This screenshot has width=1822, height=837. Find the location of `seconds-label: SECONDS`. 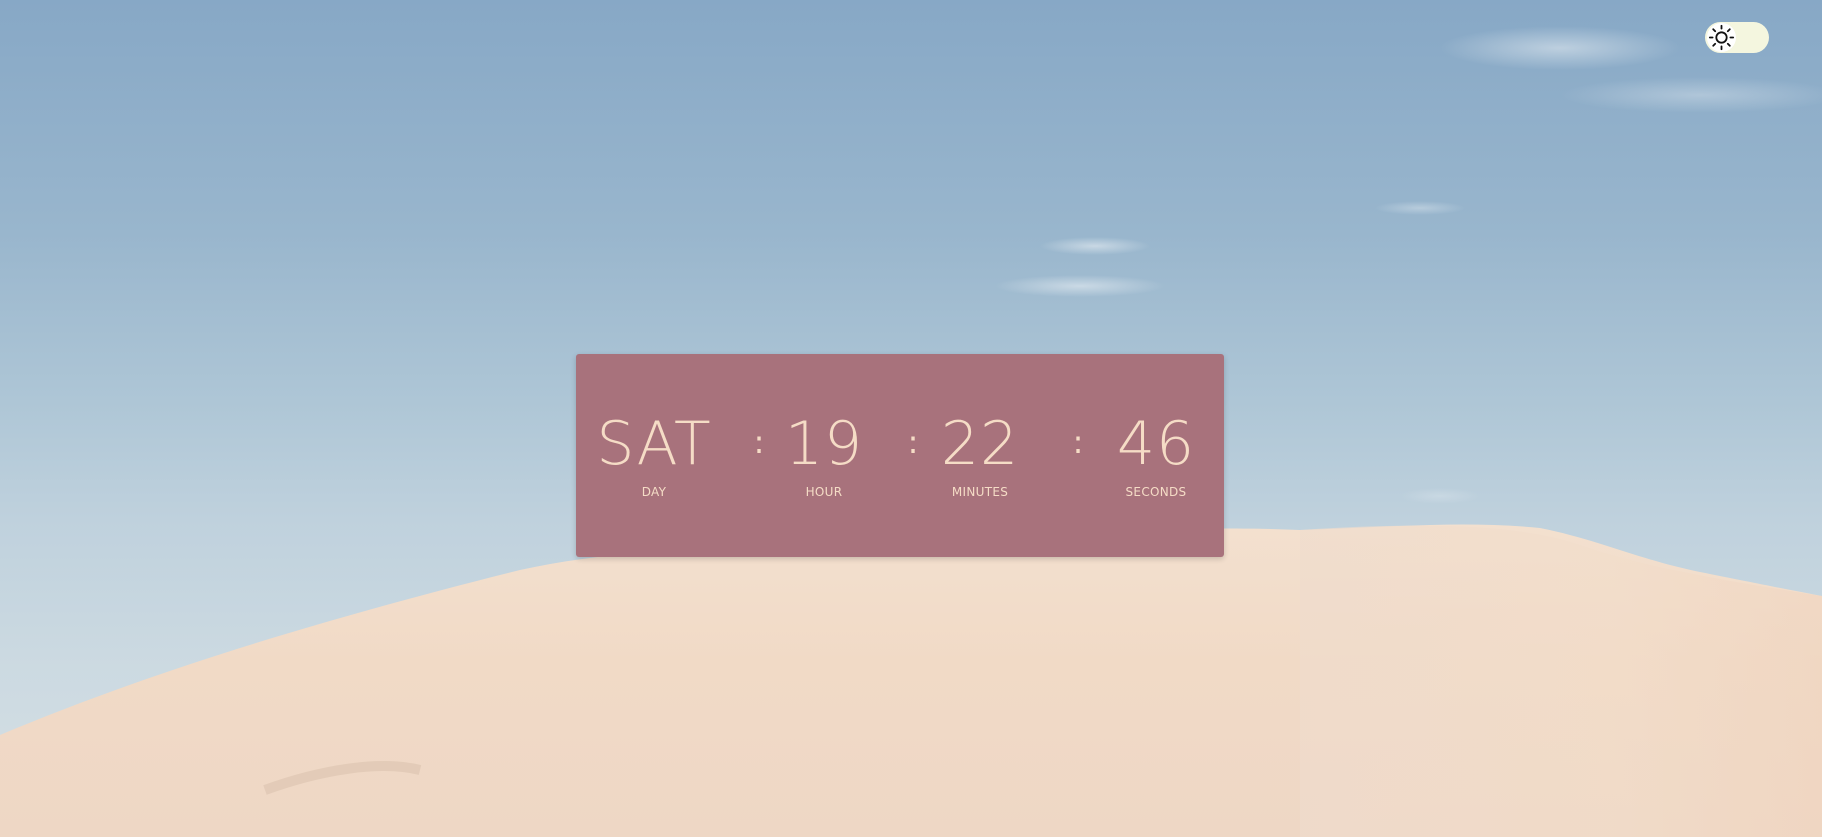

seconds-label: SECONDS is located at coordinates (1156, 492).